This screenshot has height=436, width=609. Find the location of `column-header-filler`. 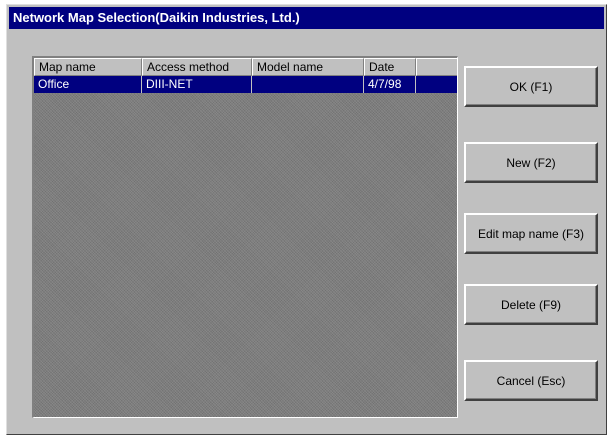

column-header-filler is located at coordinates (436, 67).